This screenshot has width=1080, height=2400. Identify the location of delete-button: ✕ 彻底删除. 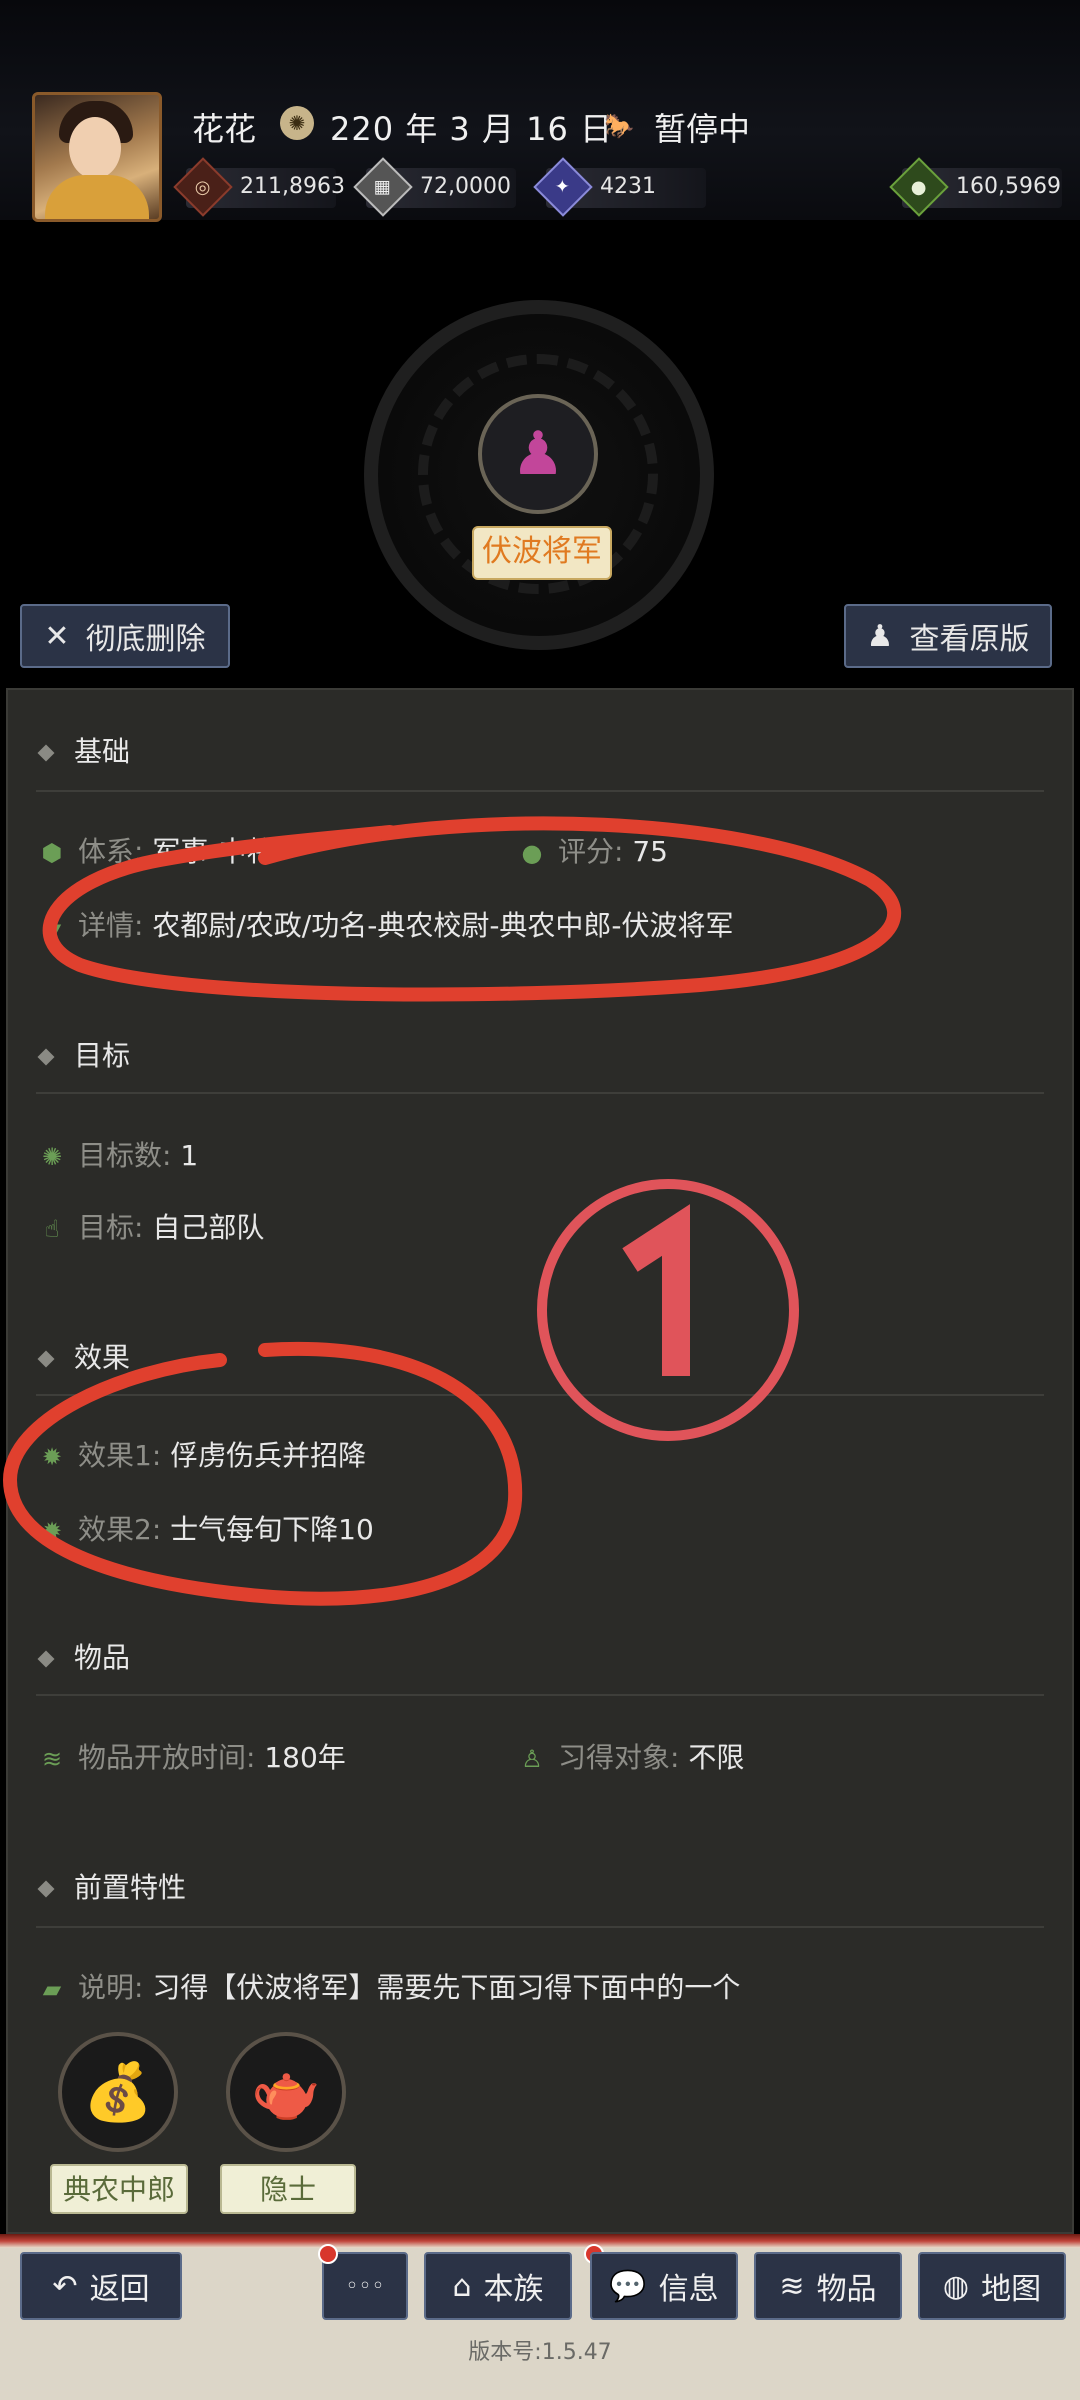
(125, 636).